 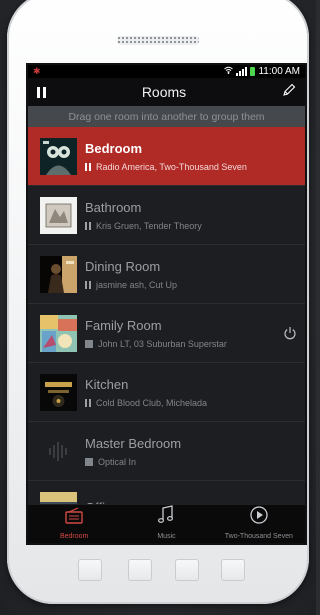 I want to click on room-name: Kitchen, so click(x=107, y=384).